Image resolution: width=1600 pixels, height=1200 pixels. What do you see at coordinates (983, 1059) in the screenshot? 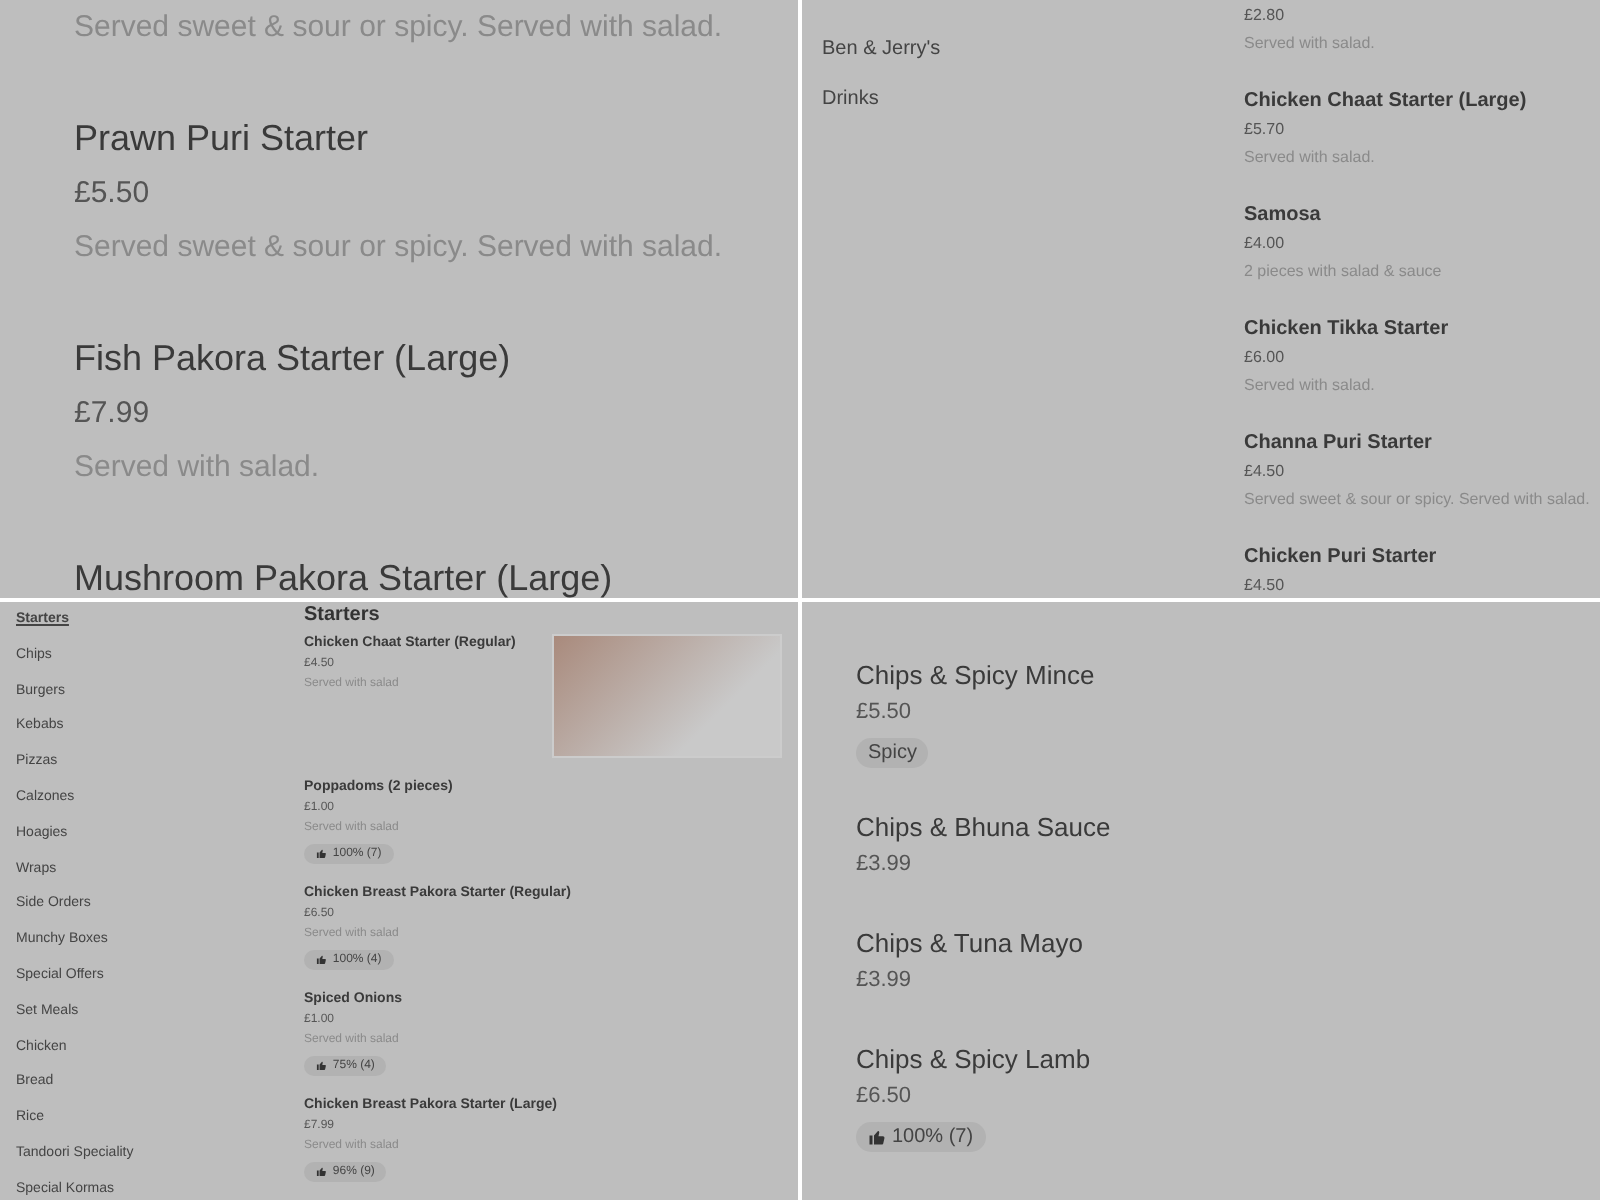
I see `item-name: Chips & Spicy Lamb` at bounding box center [983, 1059].